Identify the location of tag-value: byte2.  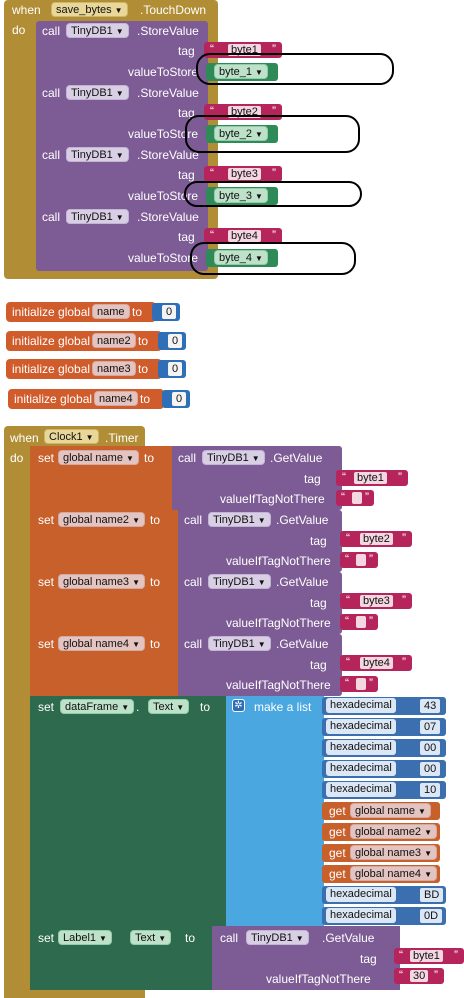
(376, 539).